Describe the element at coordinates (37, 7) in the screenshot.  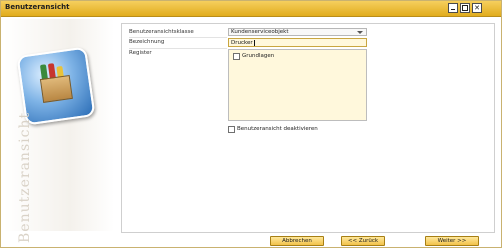
I see `window-title: Benutzeransicht` at that location.